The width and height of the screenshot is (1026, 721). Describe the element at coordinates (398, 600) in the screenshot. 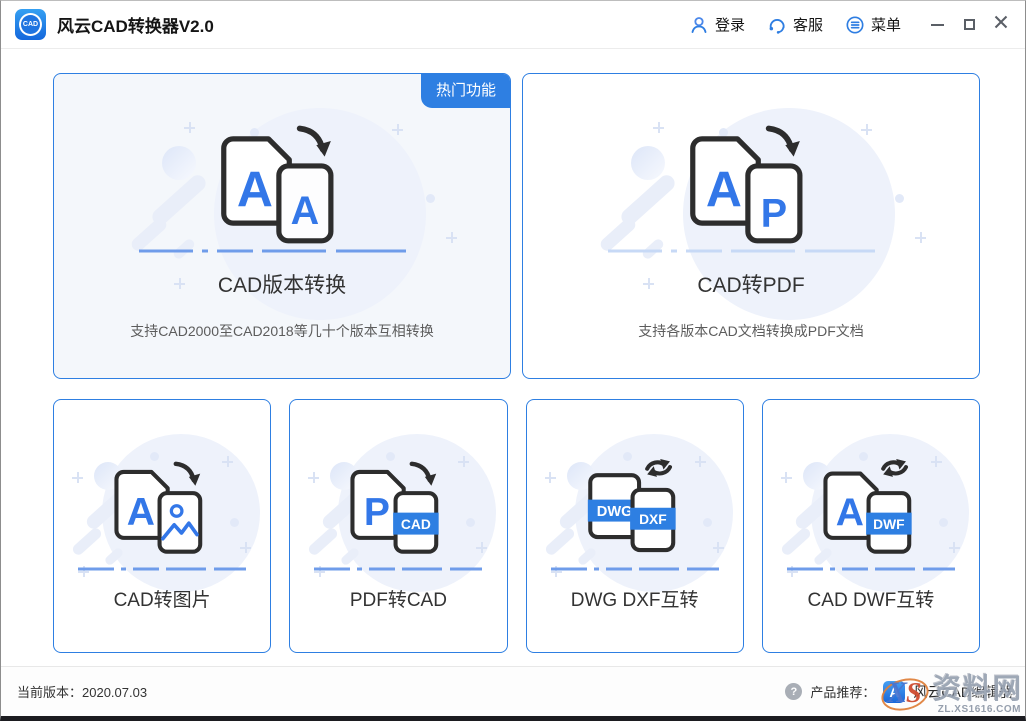

I see `card-title: PDF转CAD` at that location.